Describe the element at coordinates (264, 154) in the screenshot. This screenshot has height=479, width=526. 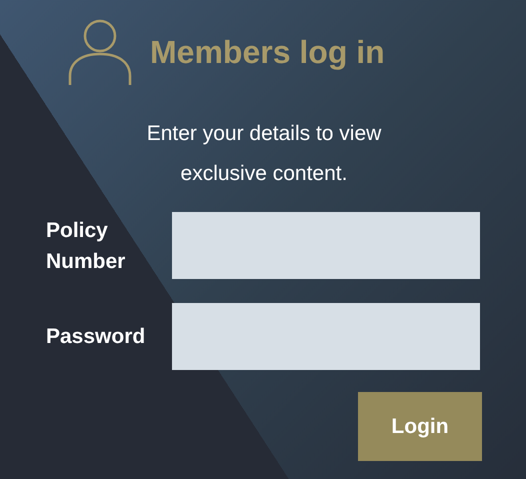
I see `intro-text: Enter your details to view exclusive content.` at that location.